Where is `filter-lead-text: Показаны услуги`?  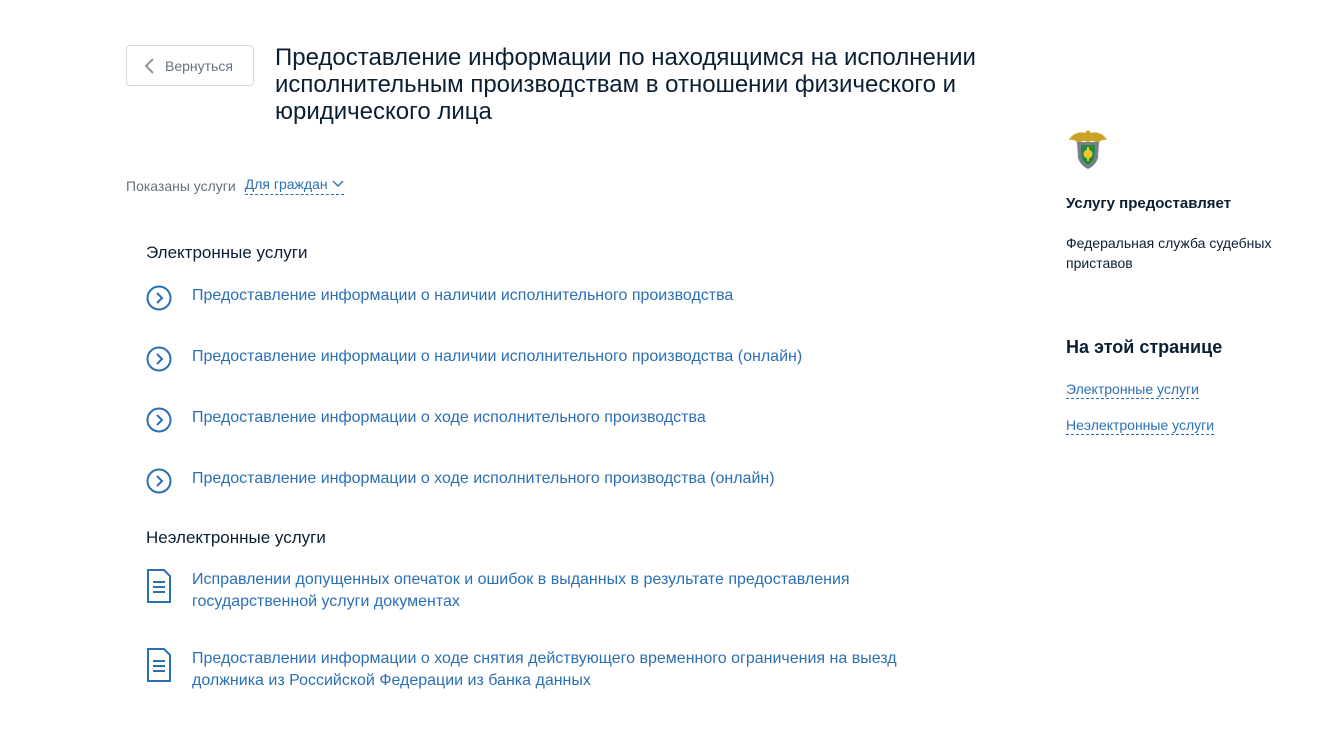 filter-lead-text: Показаны услуги is located at coordinates (181, 185).